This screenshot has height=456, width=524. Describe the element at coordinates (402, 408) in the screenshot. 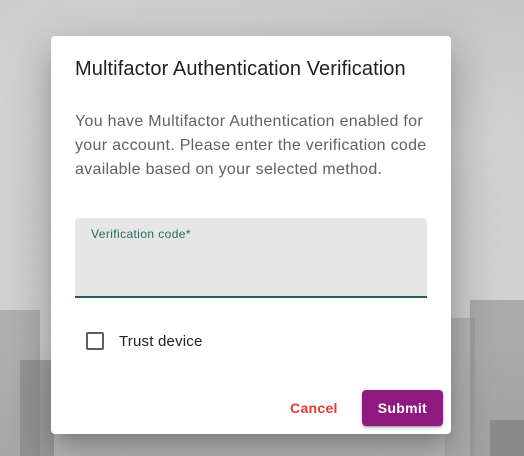

I see `submit-button: Submit` at that location.